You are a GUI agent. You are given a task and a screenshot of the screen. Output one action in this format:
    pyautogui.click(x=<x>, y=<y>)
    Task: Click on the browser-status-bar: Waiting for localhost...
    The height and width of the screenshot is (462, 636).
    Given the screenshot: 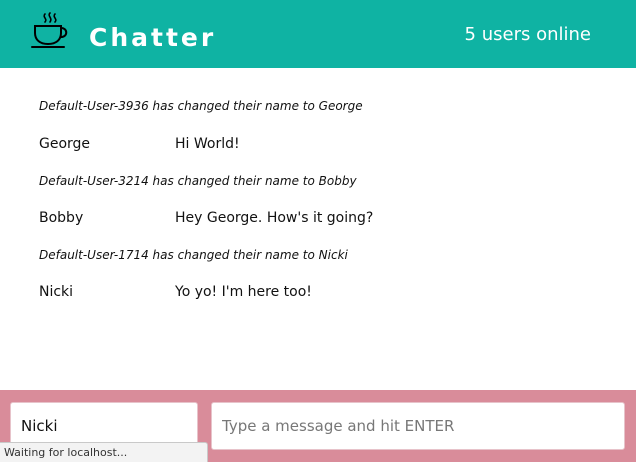 What is the action you would take?
    pyautogui.click(x=104, y=452)
    